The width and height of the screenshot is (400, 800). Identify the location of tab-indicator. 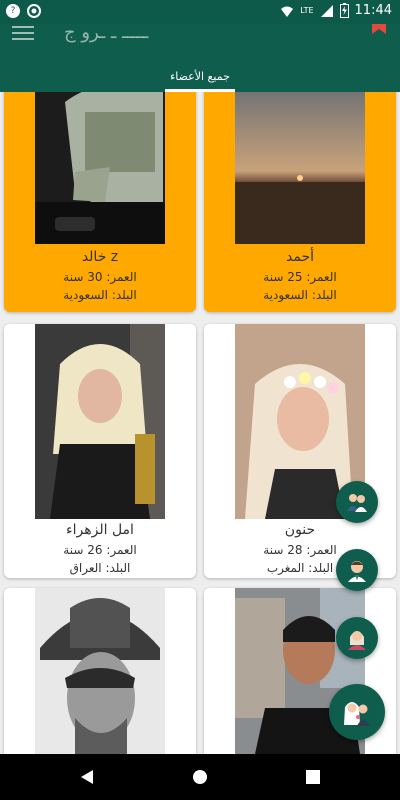
(200, 90).